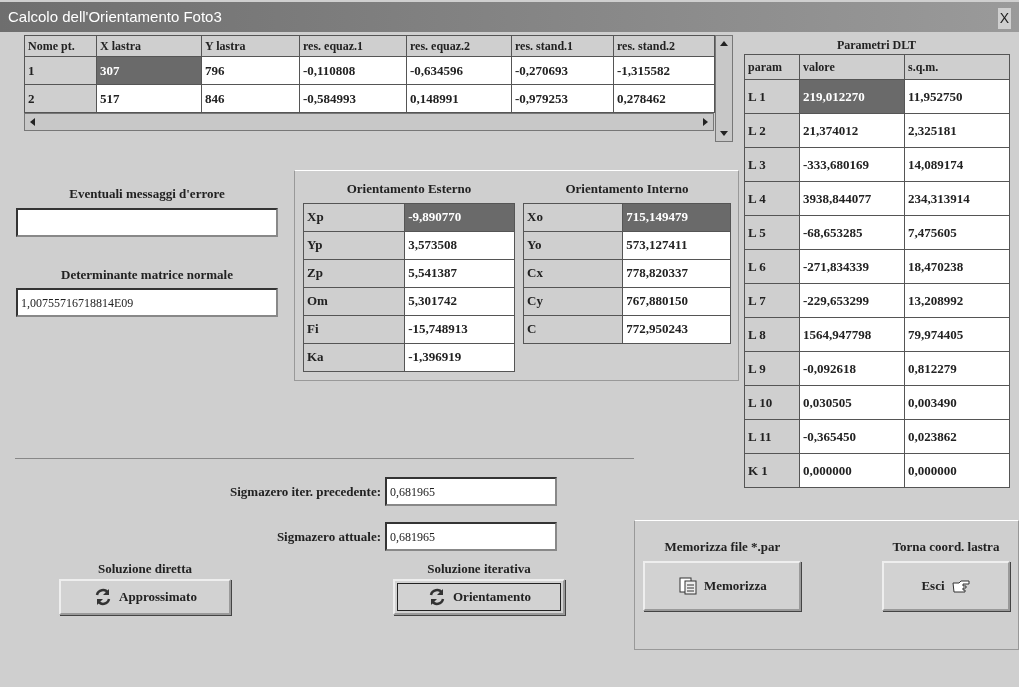 This screenshot has width=1019, height=687. I want to click on table-cell: 0,812279, so click(957, 368).